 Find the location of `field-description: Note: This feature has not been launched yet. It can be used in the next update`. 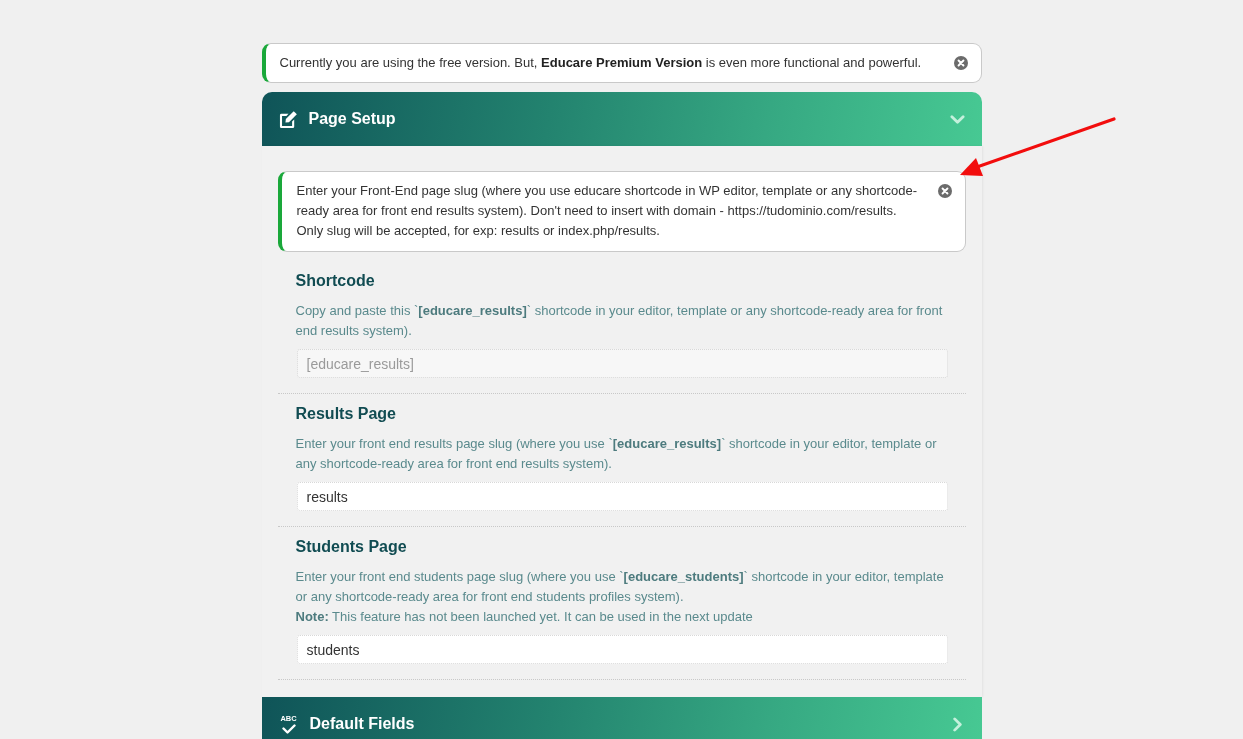

field-description: Note: This feature has not been launched yet. It can be used in the next update is located at coordinates (524, 617).